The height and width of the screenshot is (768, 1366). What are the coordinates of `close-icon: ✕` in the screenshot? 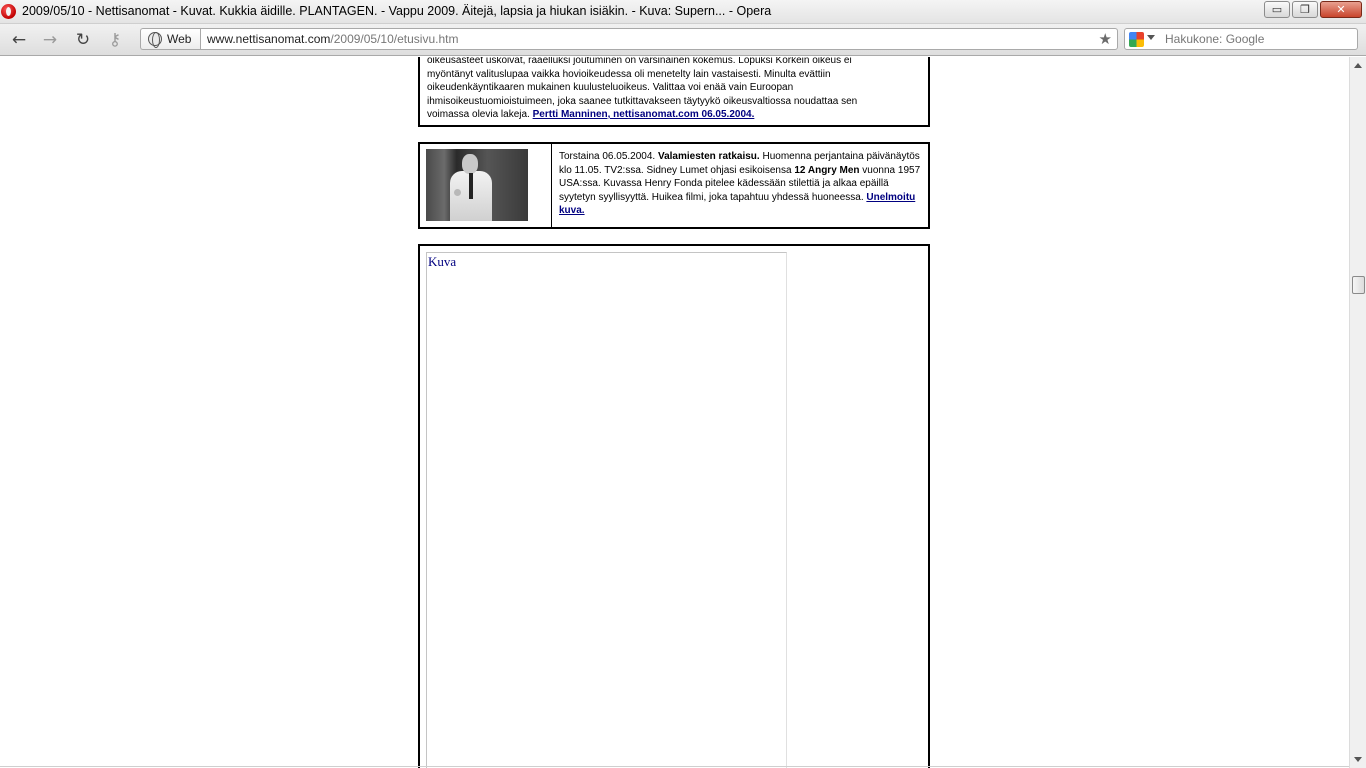 It's located at (1341, 9).